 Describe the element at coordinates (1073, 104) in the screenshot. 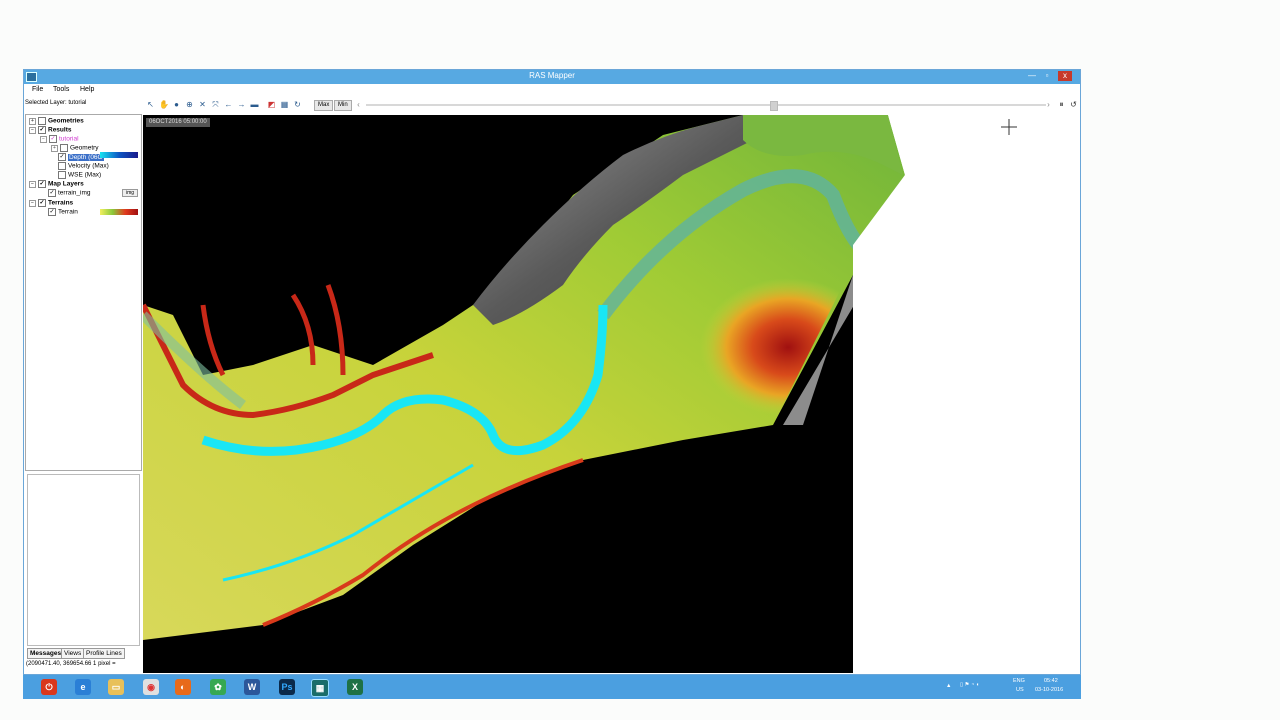

I see `replay-icon: ↺` at that location.